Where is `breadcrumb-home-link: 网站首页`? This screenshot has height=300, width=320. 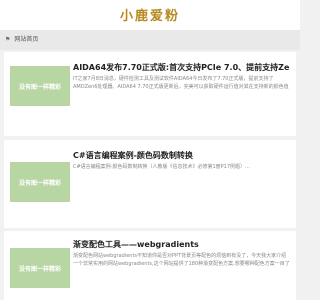
breadcrumb-home-link: 网站首页 is located at coordinates (26, 39).